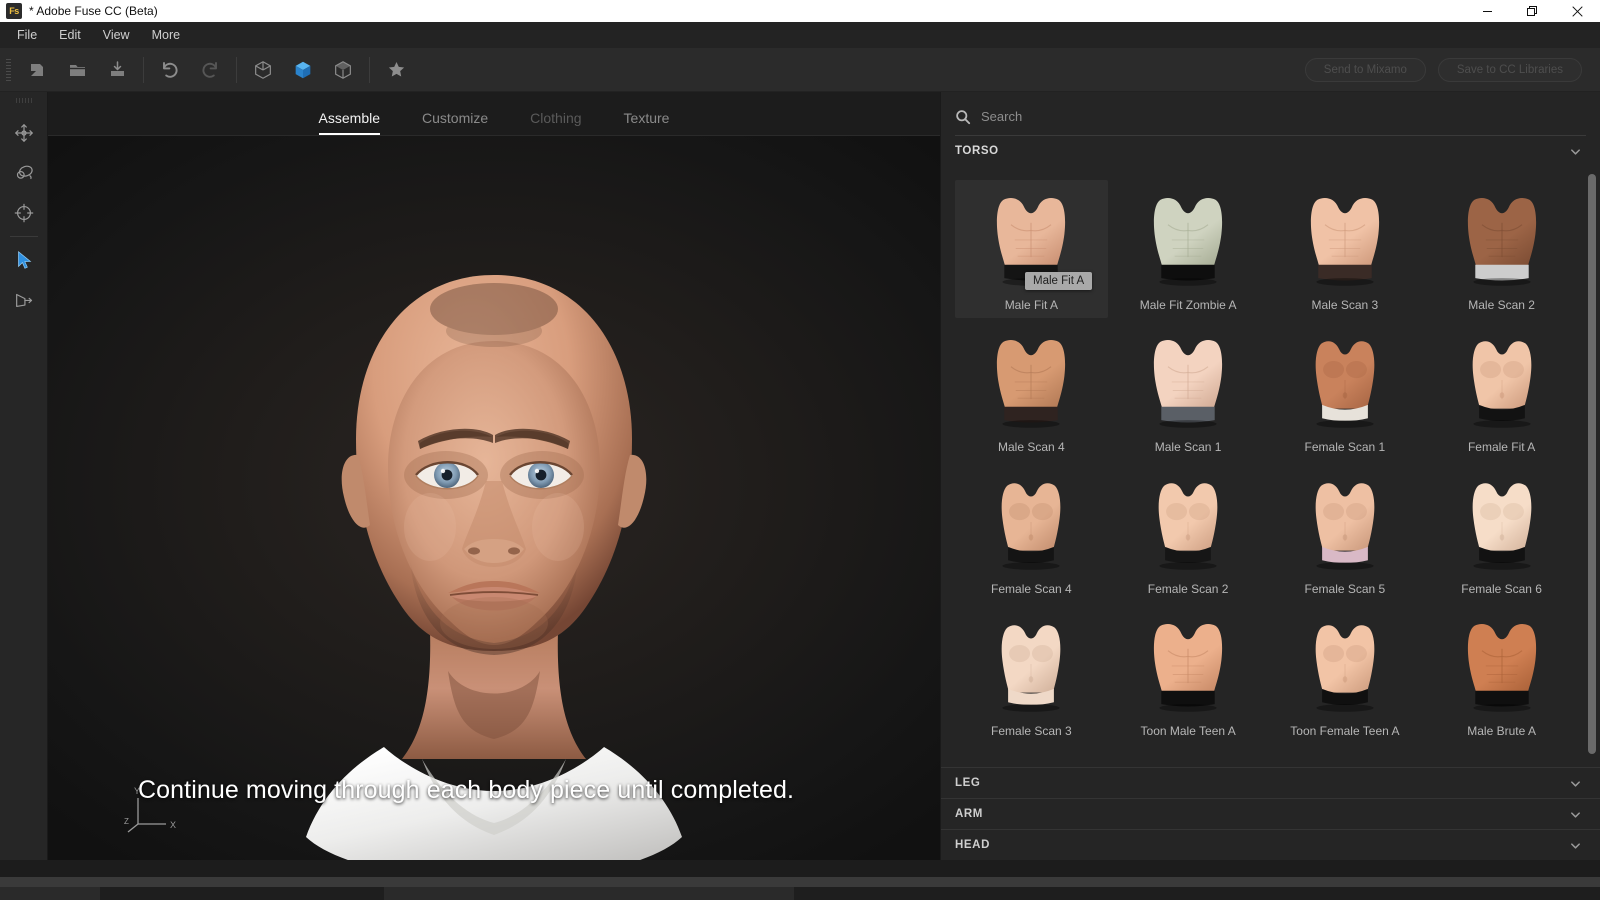 The width and height of the screenshot is (1600, 900). I want to click on undo-icon, so click(170, 70).